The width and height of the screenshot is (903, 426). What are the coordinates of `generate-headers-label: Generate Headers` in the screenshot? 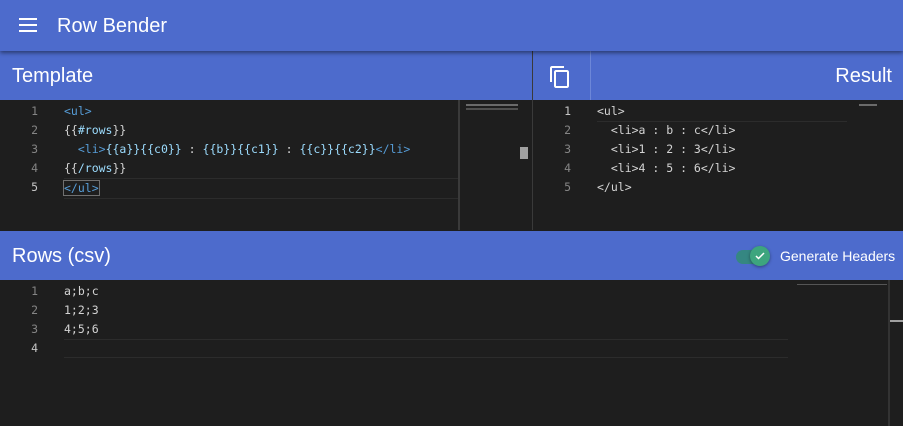 It's located at (838, 256).